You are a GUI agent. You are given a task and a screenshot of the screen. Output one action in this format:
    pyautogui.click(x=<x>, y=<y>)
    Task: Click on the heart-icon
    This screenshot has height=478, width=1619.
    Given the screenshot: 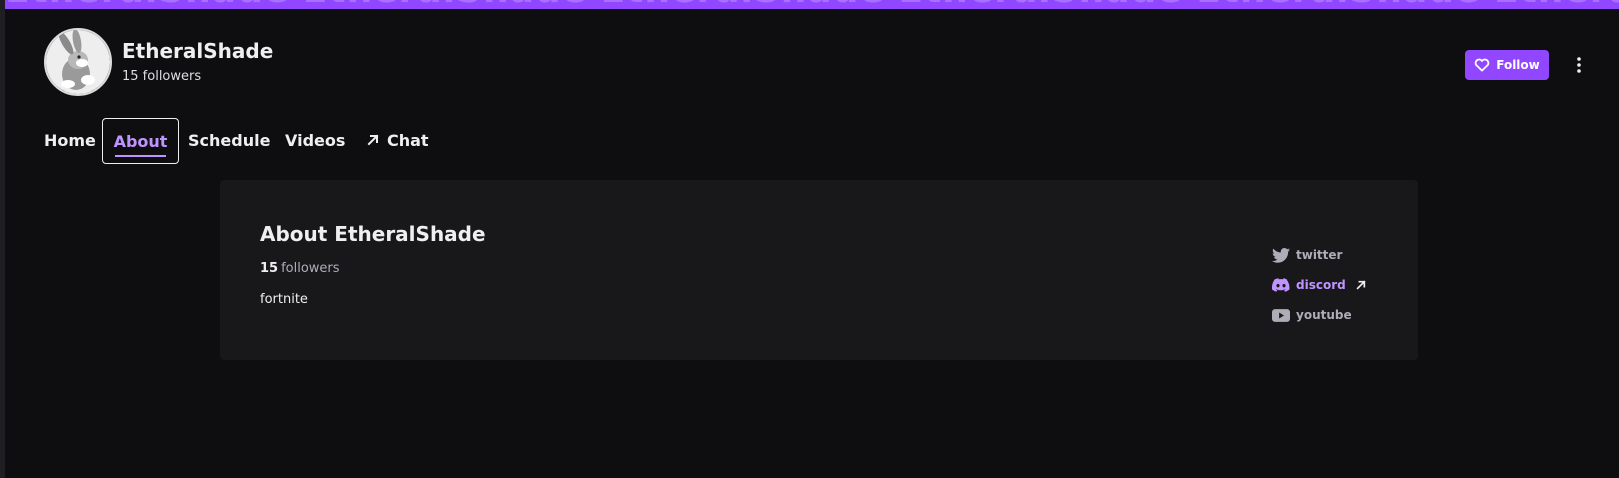 What is the action you would take?
    pyautogui.click(x=1482, y=65)
    